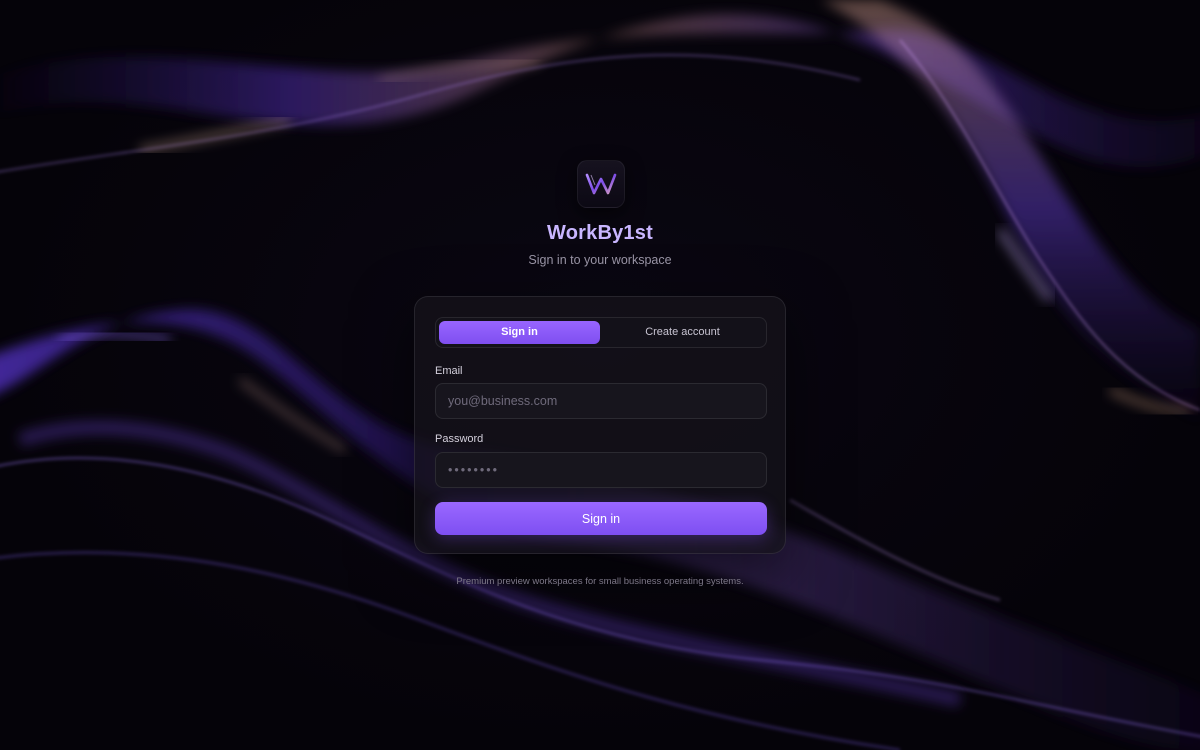 The image size is (1200, 750). I want to click on password-label: Password, so click(459, 439).